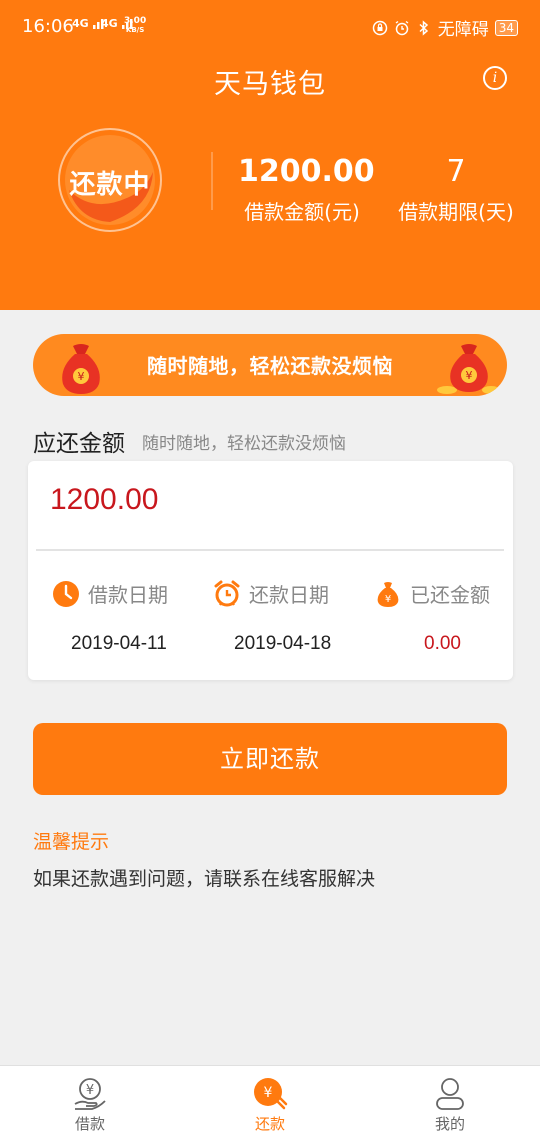 This screenshot has height=1140, width=540. What do you see at coordinates (469, 375) in the screenshot?
I see `bag-symbol-right: ¥` at bounding box center [469, 375].